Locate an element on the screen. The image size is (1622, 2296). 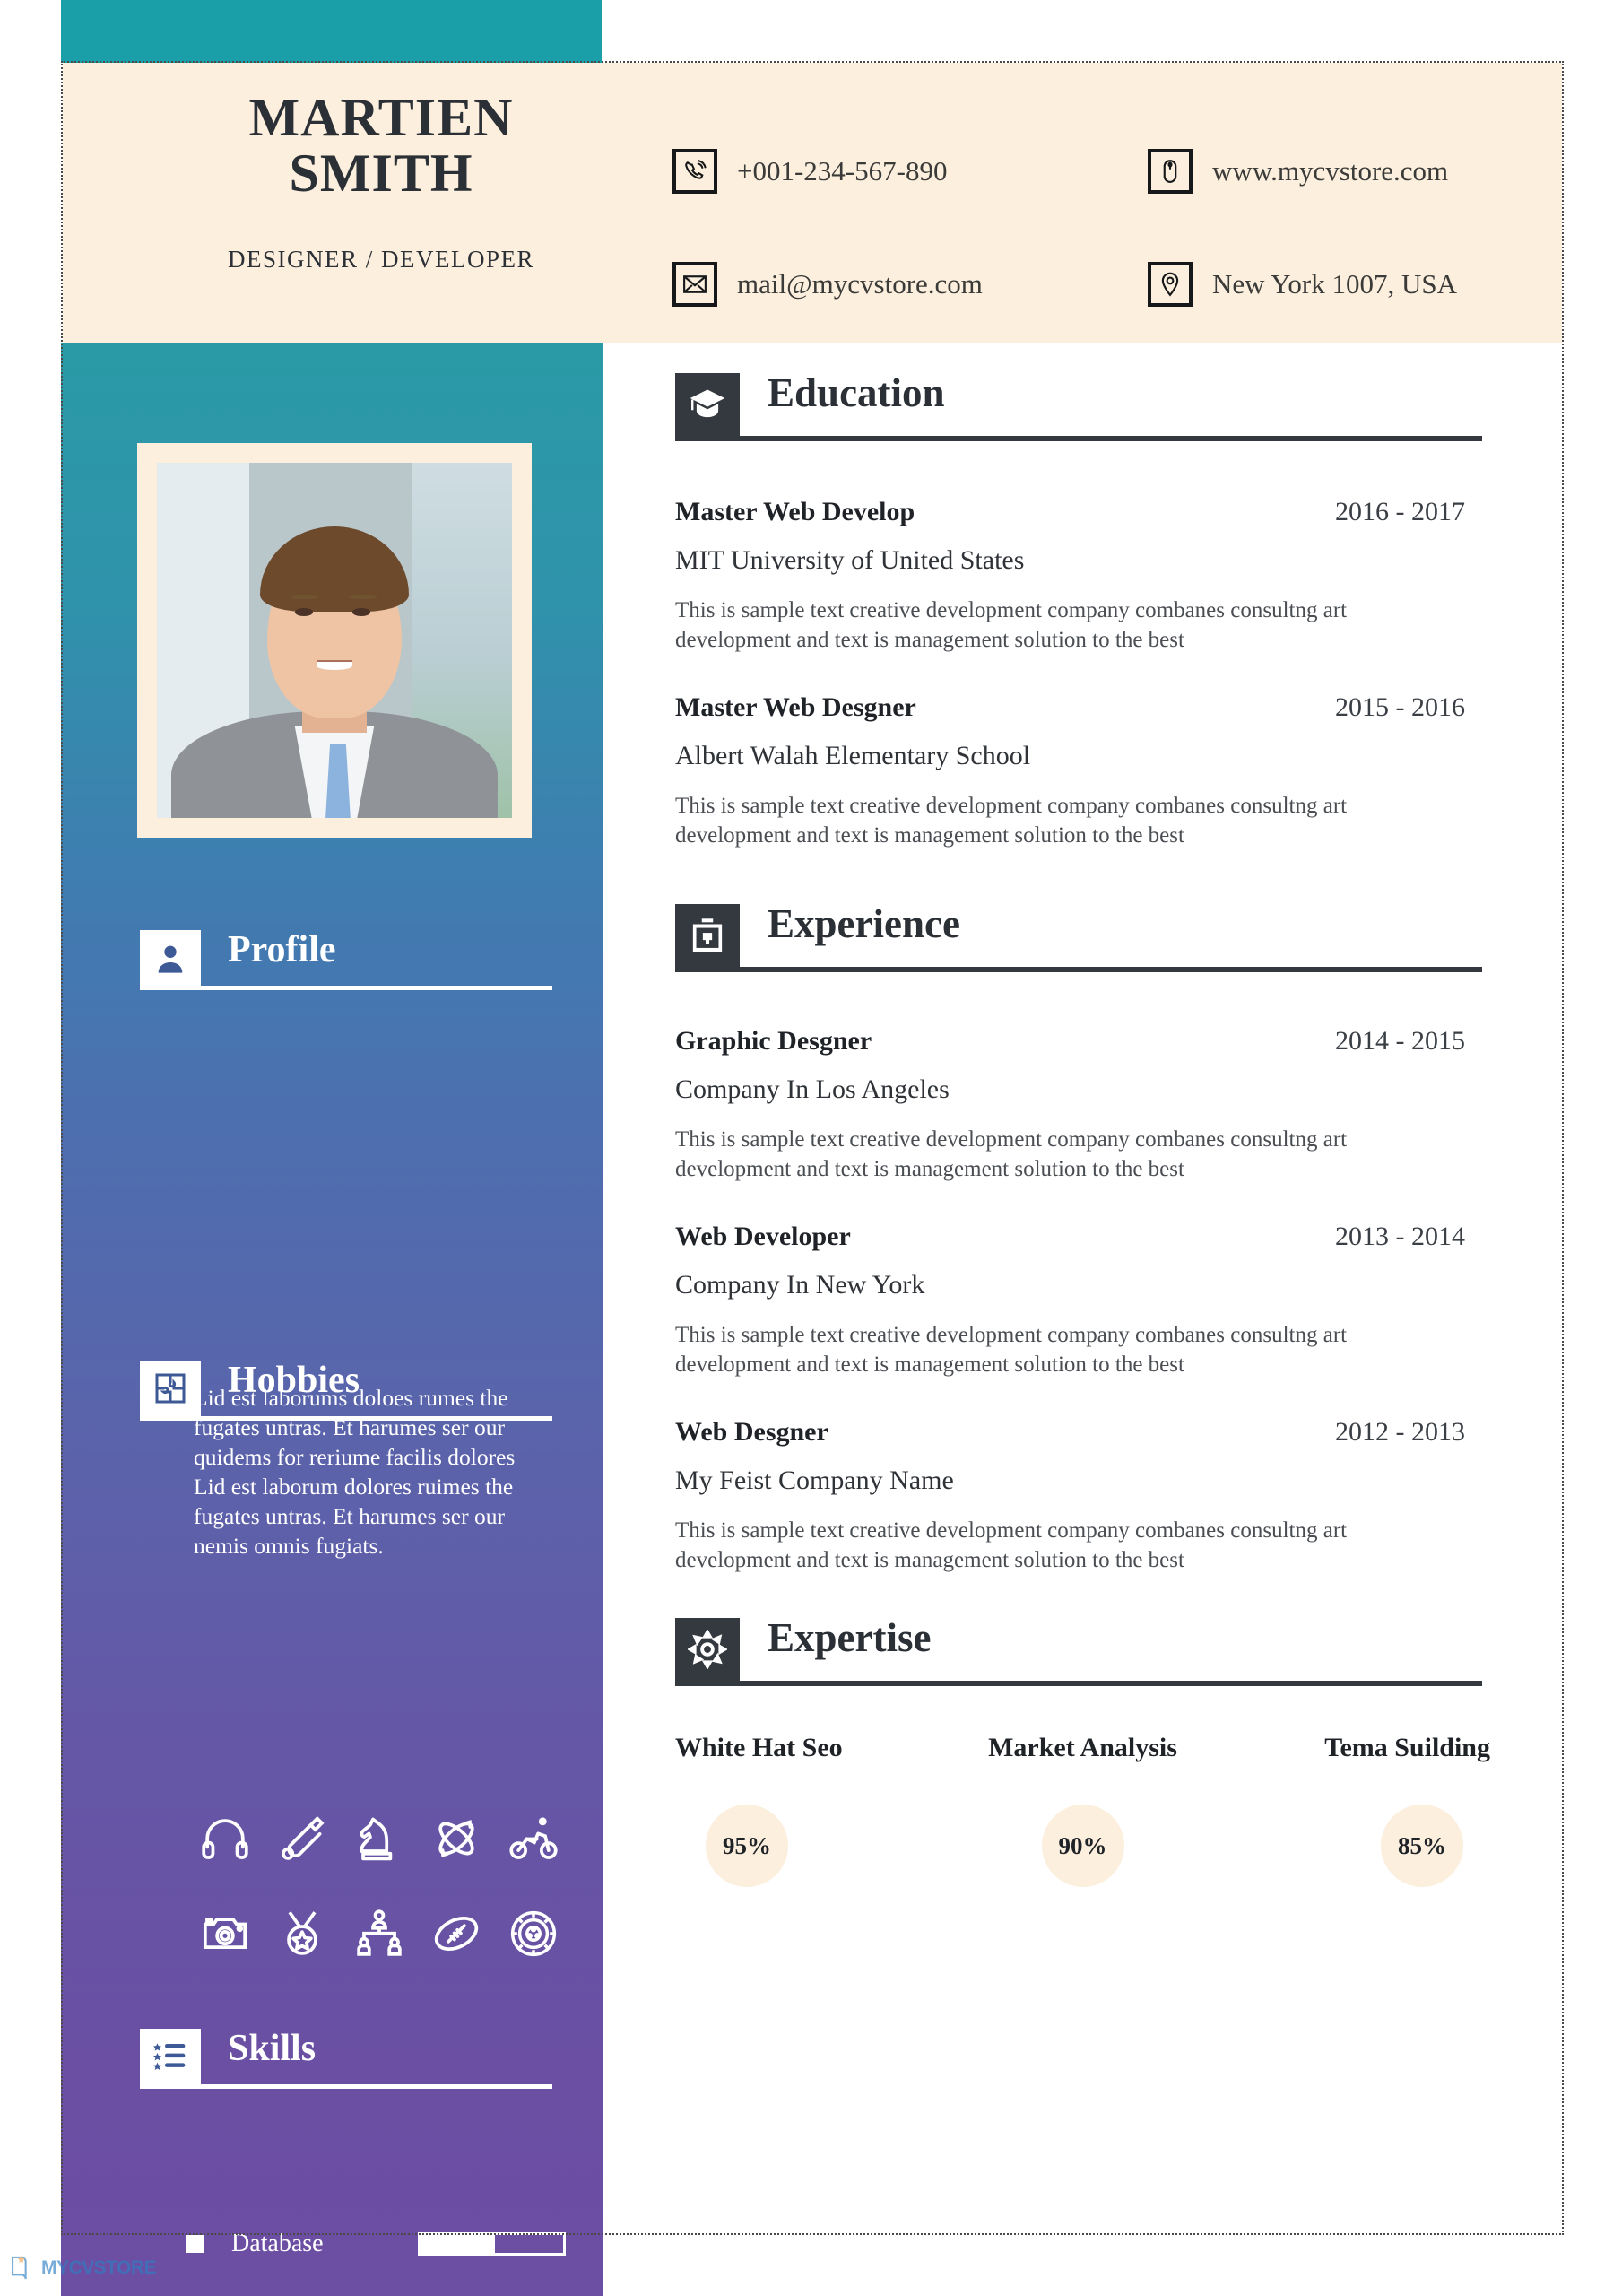
expertise-label: White Hat Seo is located at coordinates (759, 1747).